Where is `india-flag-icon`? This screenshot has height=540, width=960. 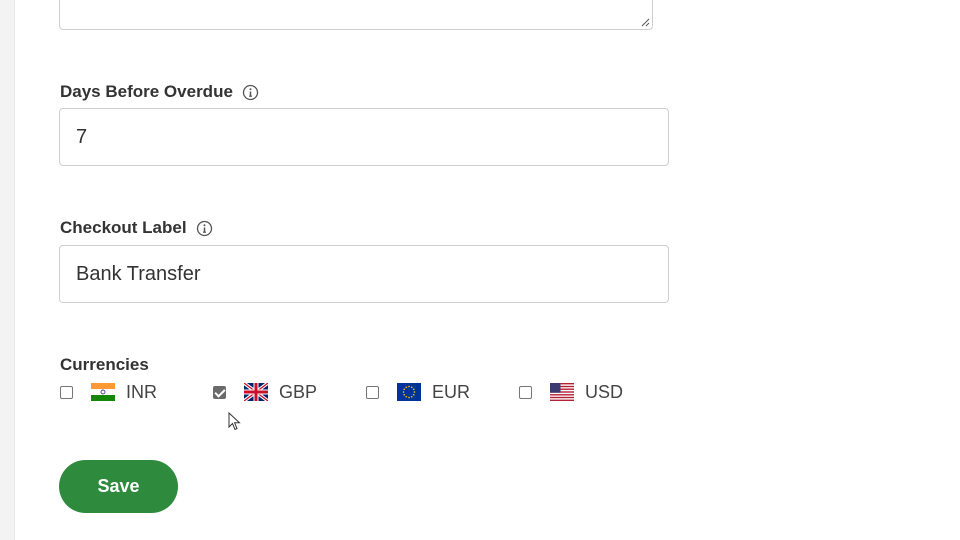
india-flag-icon is located at coordinates (103, 392).